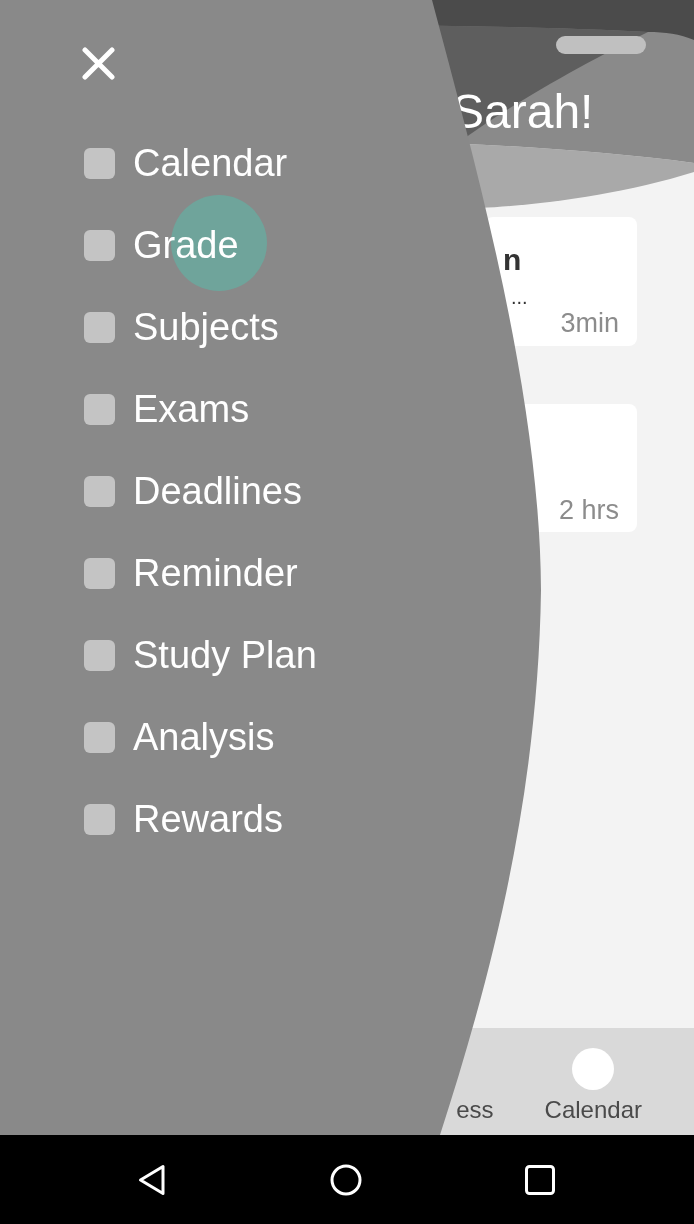 The width and height of the screenshot is (694, 1224). I want to click on card-time: 2 hrs, so click(588, 510).